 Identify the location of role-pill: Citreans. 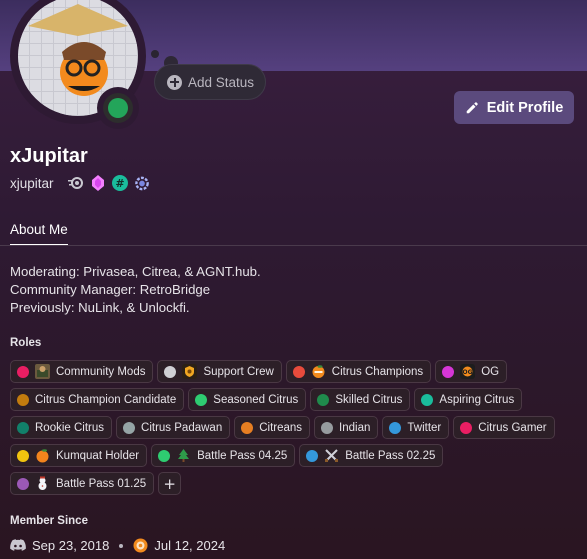
(272, 427).